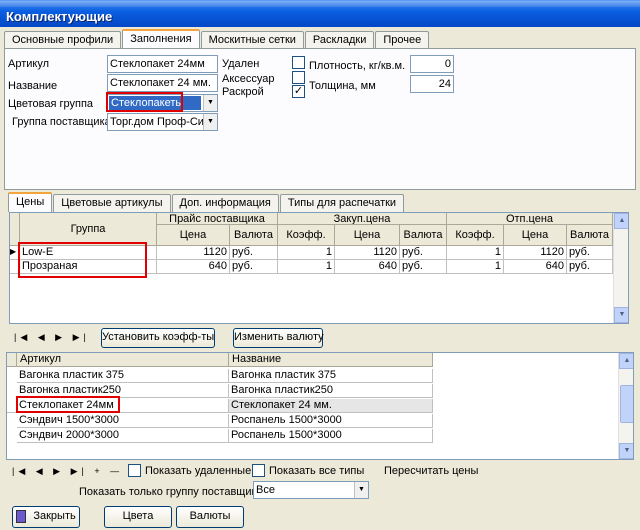 This screenshot has width=640, height=530. I want to click on header-price-1: Цена, so click(193, 235).